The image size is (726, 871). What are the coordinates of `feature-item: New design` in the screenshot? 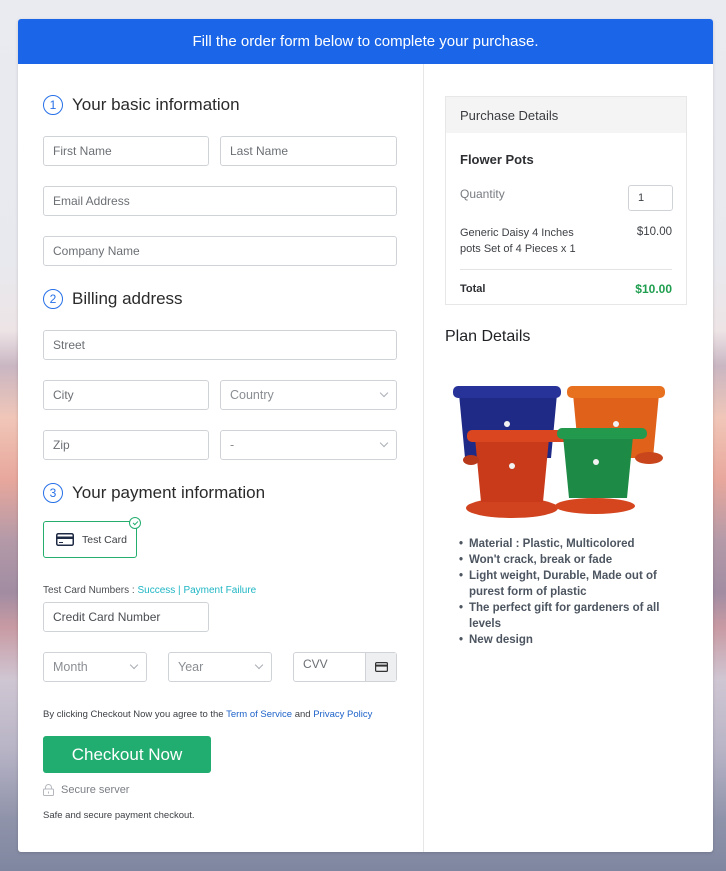 It's located at (574, 640).